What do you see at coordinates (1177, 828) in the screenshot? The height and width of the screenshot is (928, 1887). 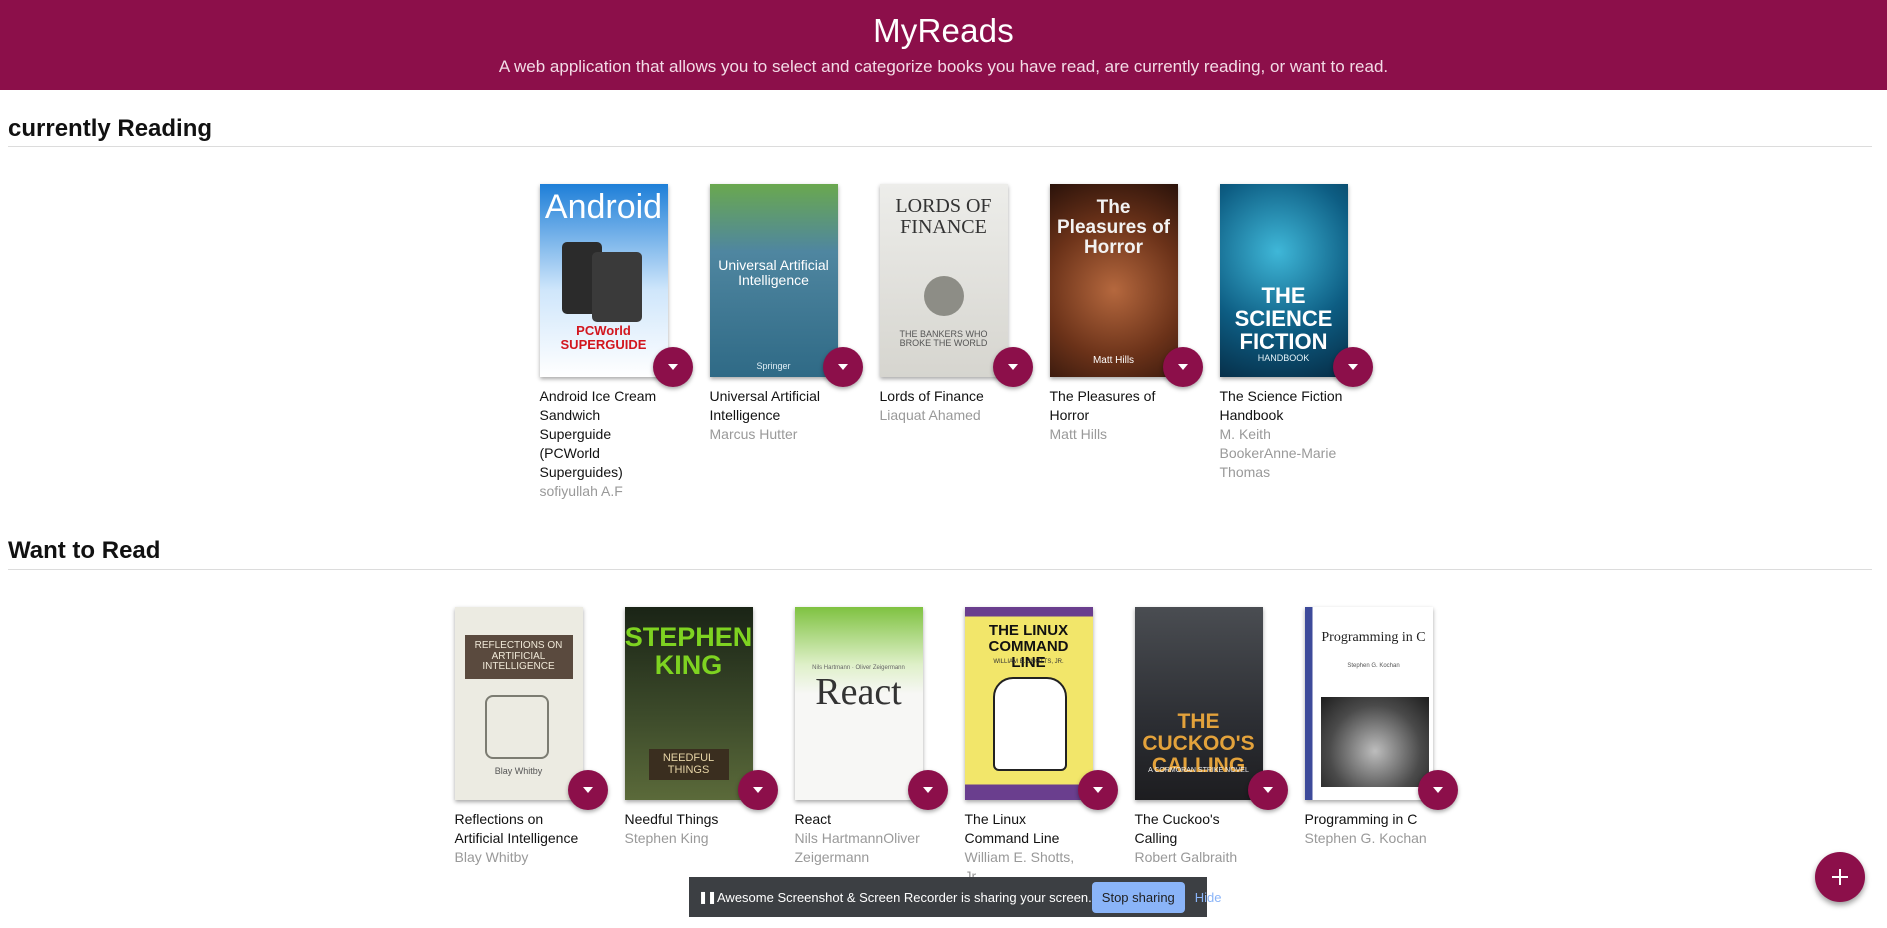 I see `book-title: The Cuckoo's Calling` at bounding box center [1177, 828].